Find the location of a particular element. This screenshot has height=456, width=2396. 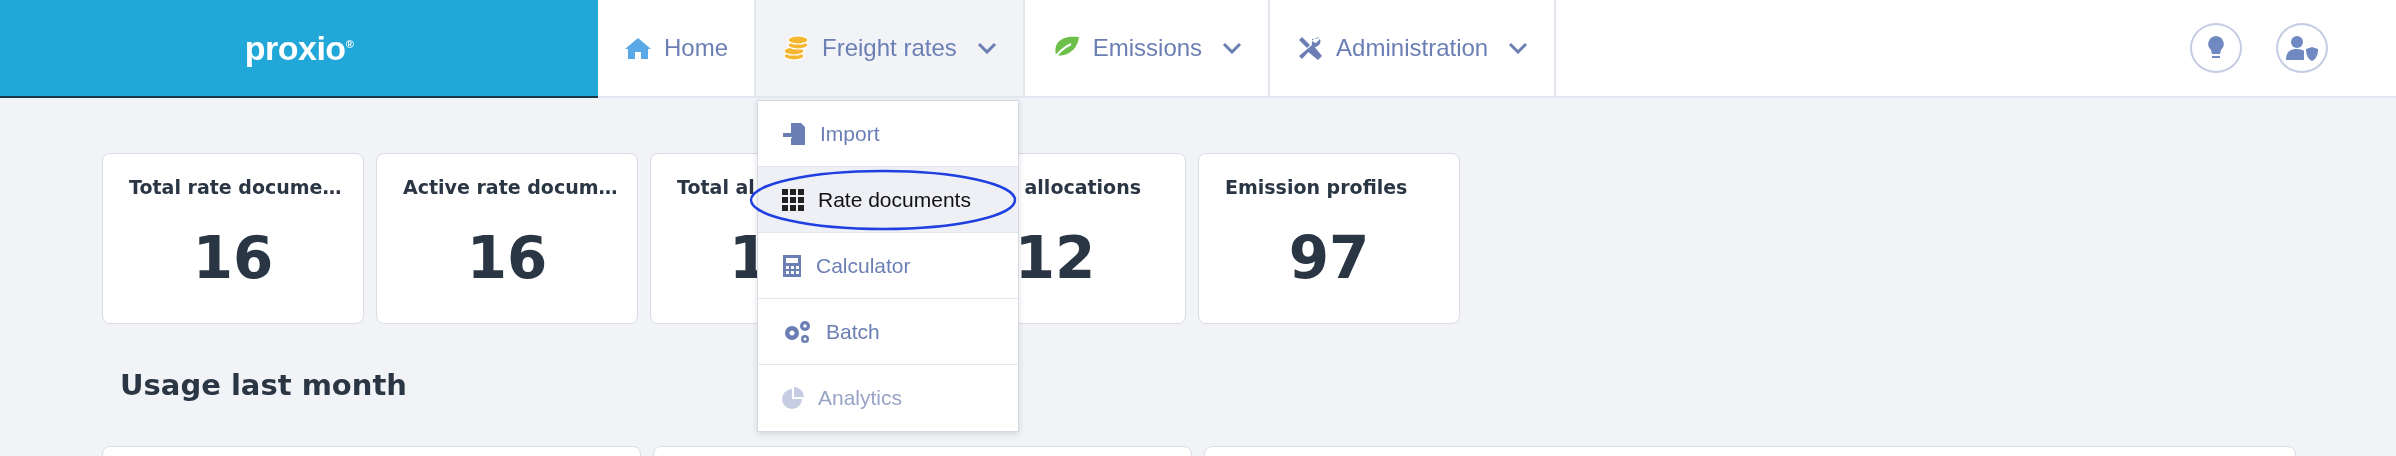

menu-item: Calculator is located at coordinates (888, 266).